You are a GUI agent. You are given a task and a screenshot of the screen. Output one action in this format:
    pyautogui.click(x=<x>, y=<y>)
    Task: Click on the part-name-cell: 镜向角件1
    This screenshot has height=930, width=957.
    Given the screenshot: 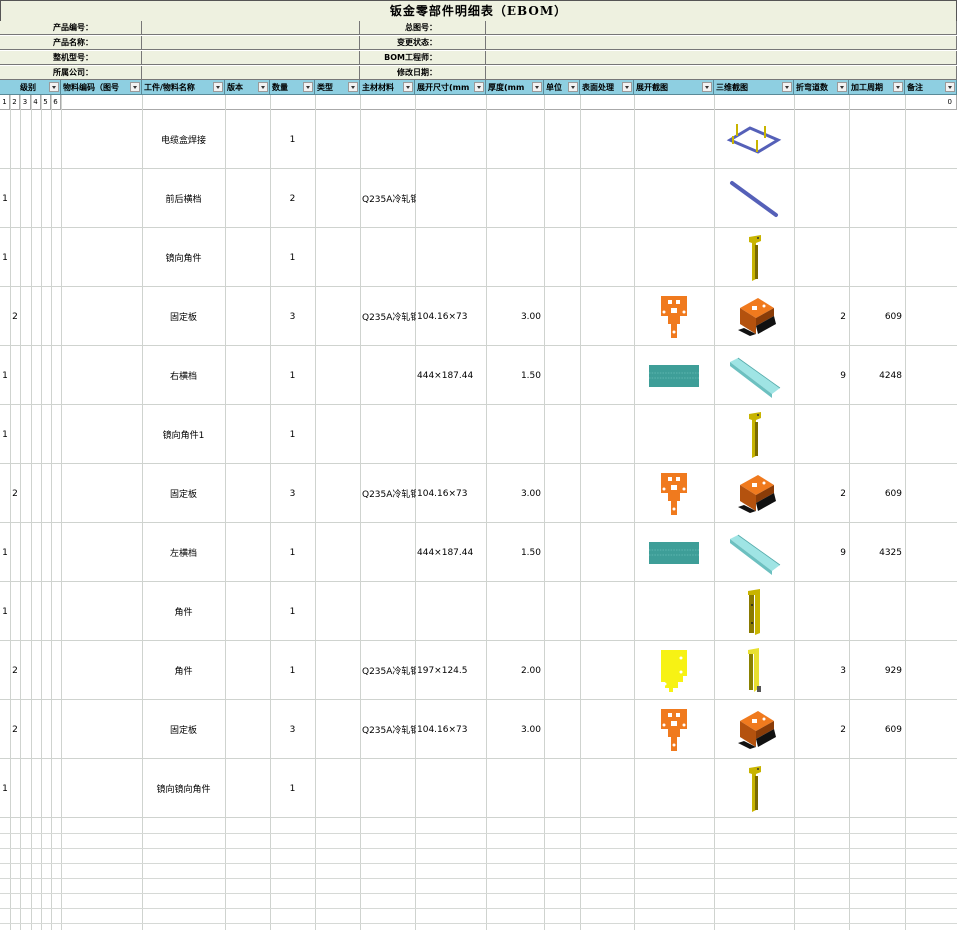 What is the action you would take?
    pyautogui.click(x=183, y=434)
    